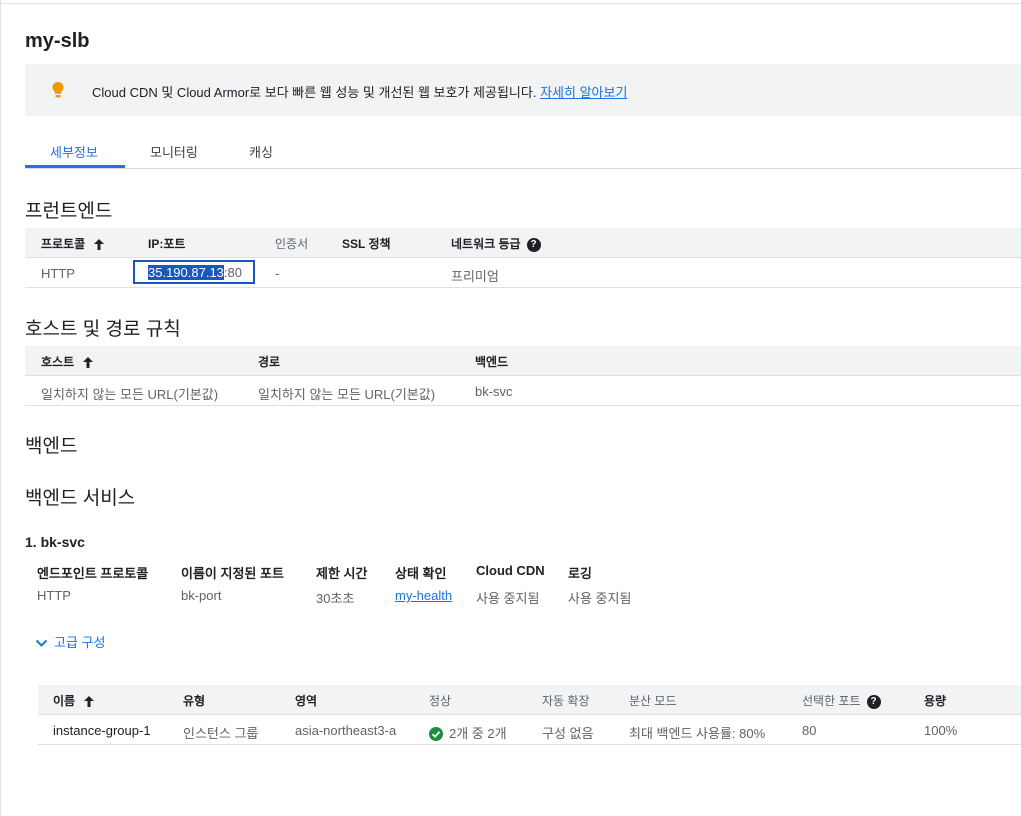 Image resolution: width=1021 pixels, height=816 pixels. I want to click on col-selected-port-label: 선택한 포트, so click(831, 701).